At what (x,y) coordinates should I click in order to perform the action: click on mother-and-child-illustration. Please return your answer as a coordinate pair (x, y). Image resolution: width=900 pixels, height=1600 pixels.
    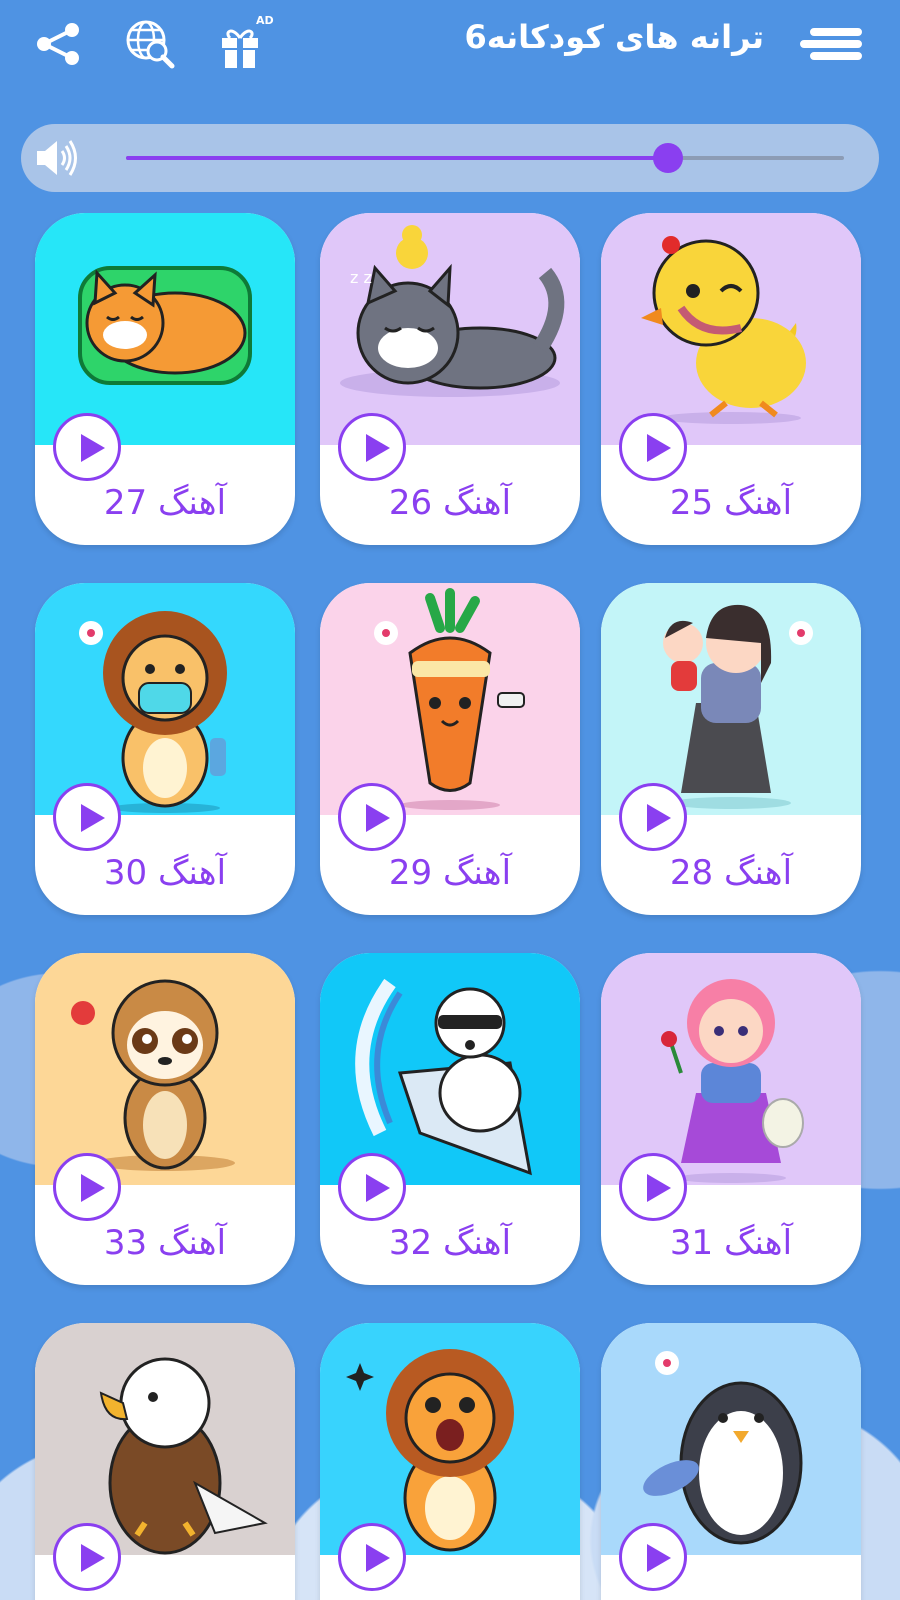
    Looking at the image, I should click on (731, 699).